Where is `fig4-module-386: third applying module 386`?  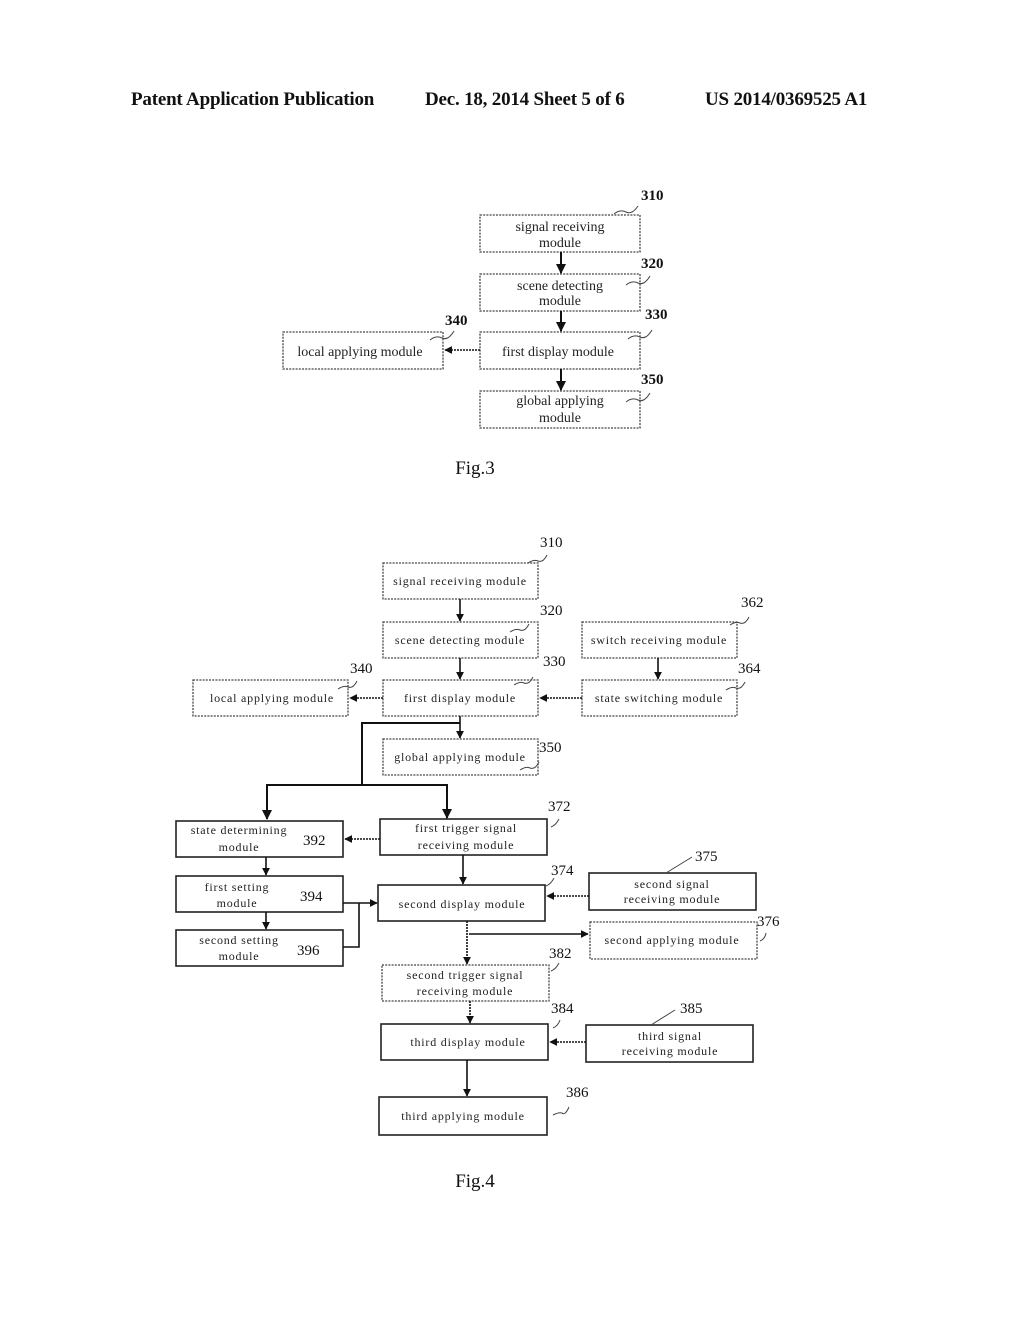
fig4-module-386: third applying module 386 is located at coordinates (483, 1110).